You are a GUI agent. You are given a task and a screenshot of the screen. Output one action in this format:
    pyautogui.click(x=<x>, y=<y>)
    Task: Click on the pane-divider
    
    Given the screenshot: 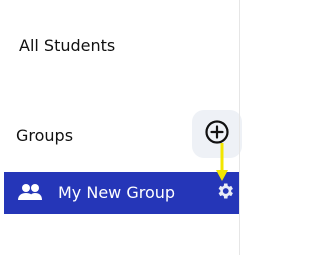 What is the action you would take?
    pyautogui.click(x=239, y=127)
    